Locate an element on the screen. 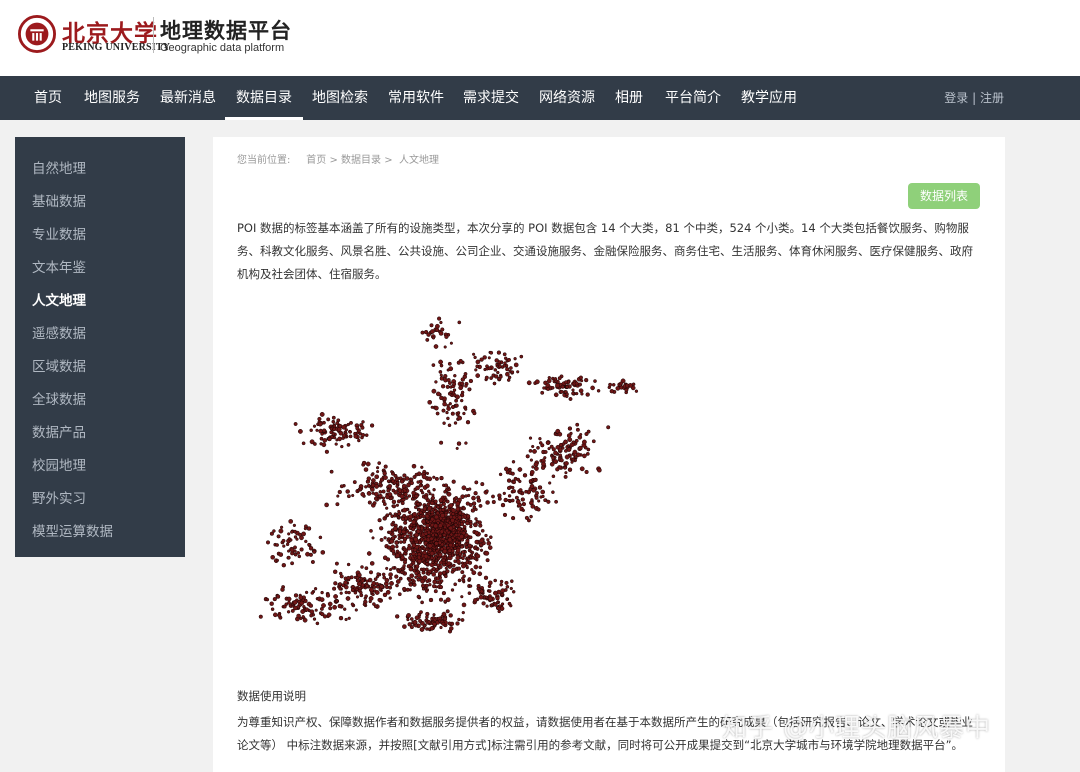  sidebar-item-data-products: 数据产品 is located at coordinates (59, 431).